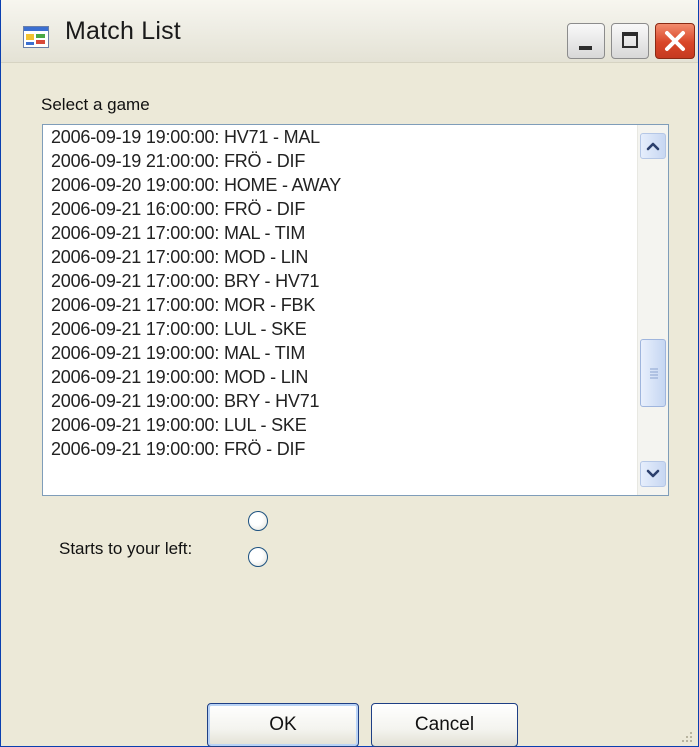 The width and height of the screenshot is (699, 747). I want to click on chevron-up-icon, so click(653, 146).